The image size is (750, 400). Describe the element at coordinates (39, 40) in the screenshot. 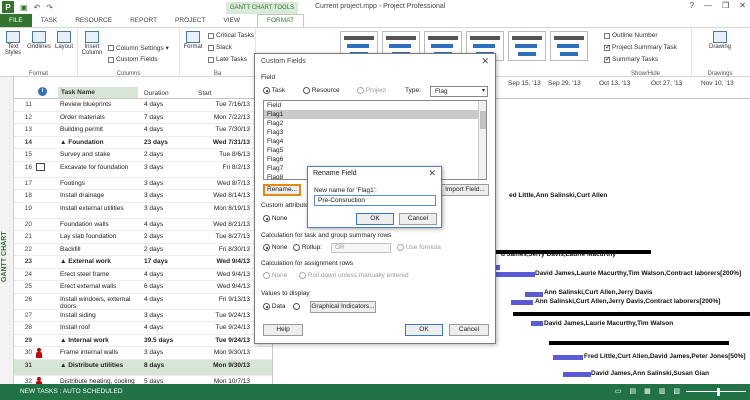

I see `gridlines-button: Gridlines` at that location.